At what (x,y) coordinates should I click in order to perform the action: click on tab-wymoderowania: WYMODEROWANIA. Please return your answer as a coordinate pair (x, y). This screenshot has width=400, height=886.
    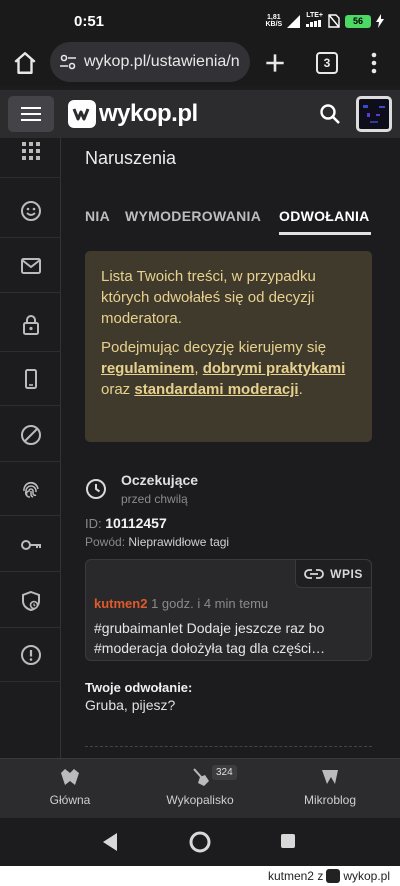
    Looking at the image, I should click on (193, 216).